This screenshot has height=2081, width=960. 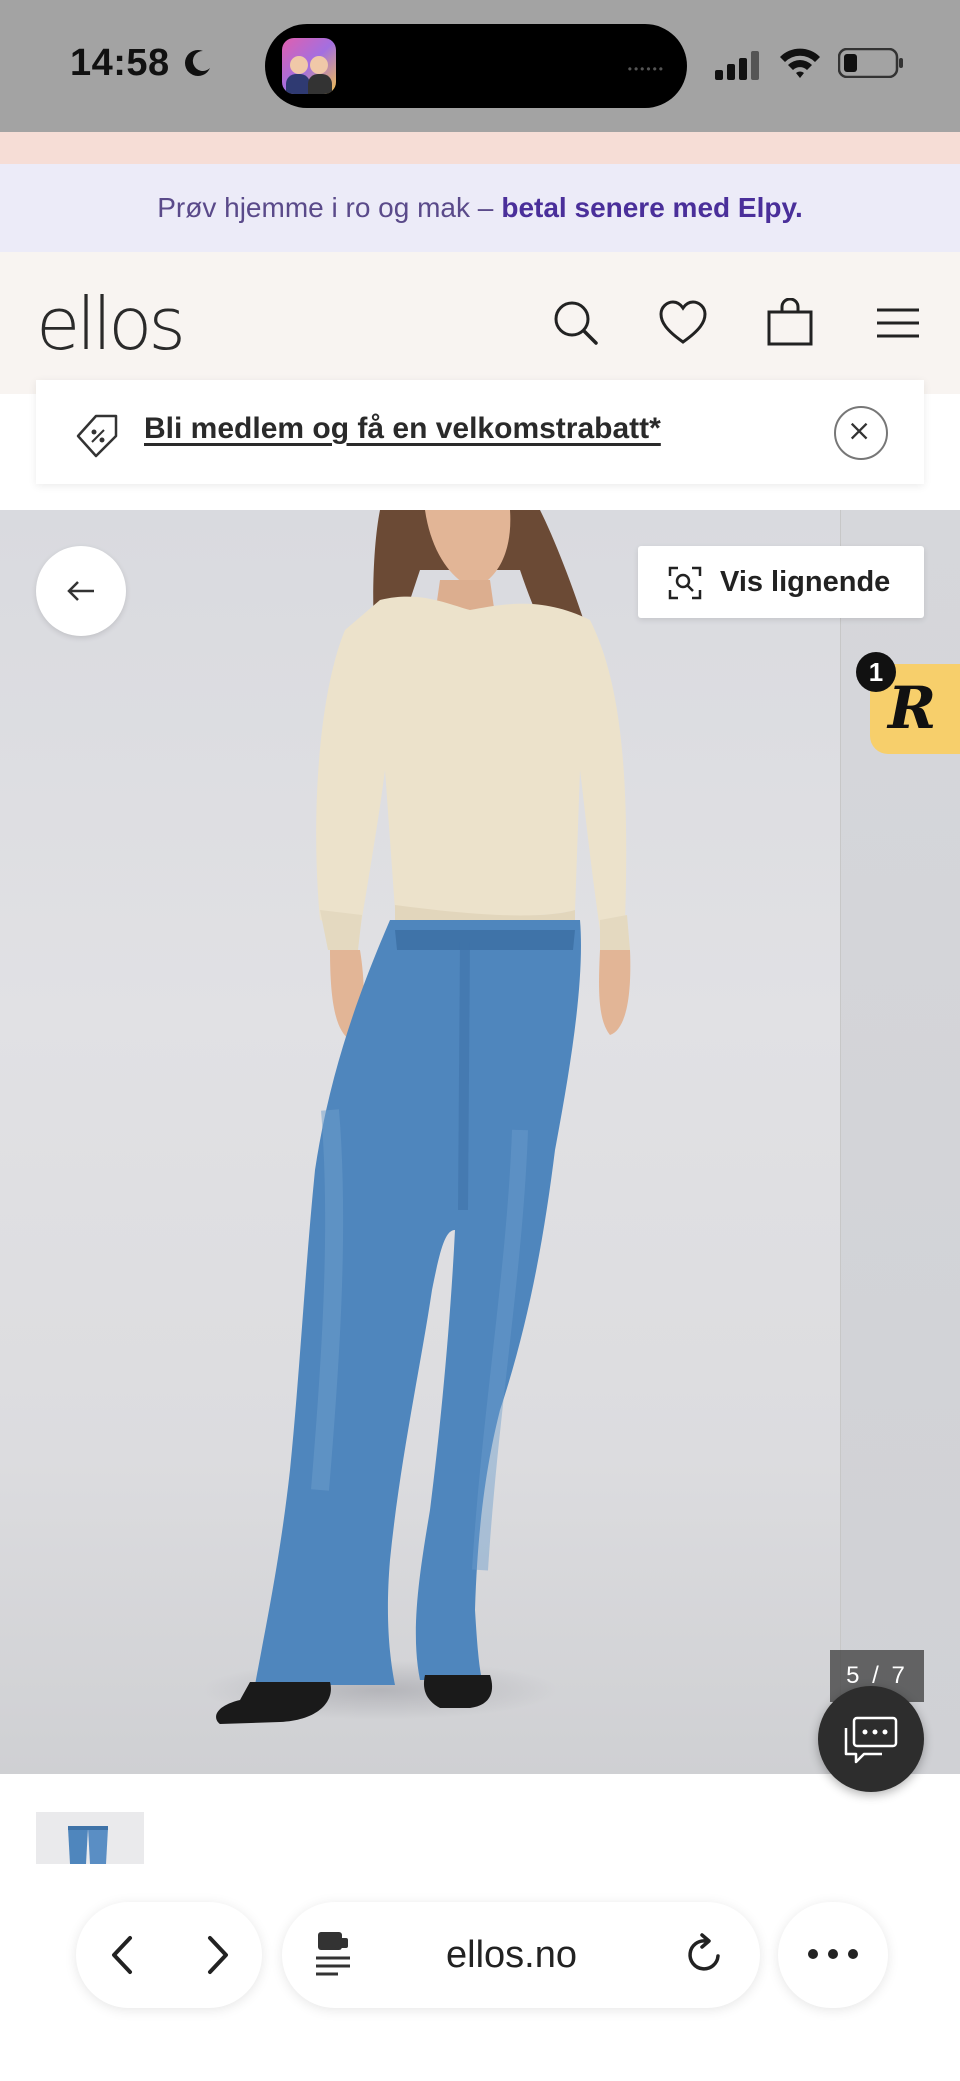 I want to click on browser-toolbar: ellos.no, so click(x=480, y=1973).